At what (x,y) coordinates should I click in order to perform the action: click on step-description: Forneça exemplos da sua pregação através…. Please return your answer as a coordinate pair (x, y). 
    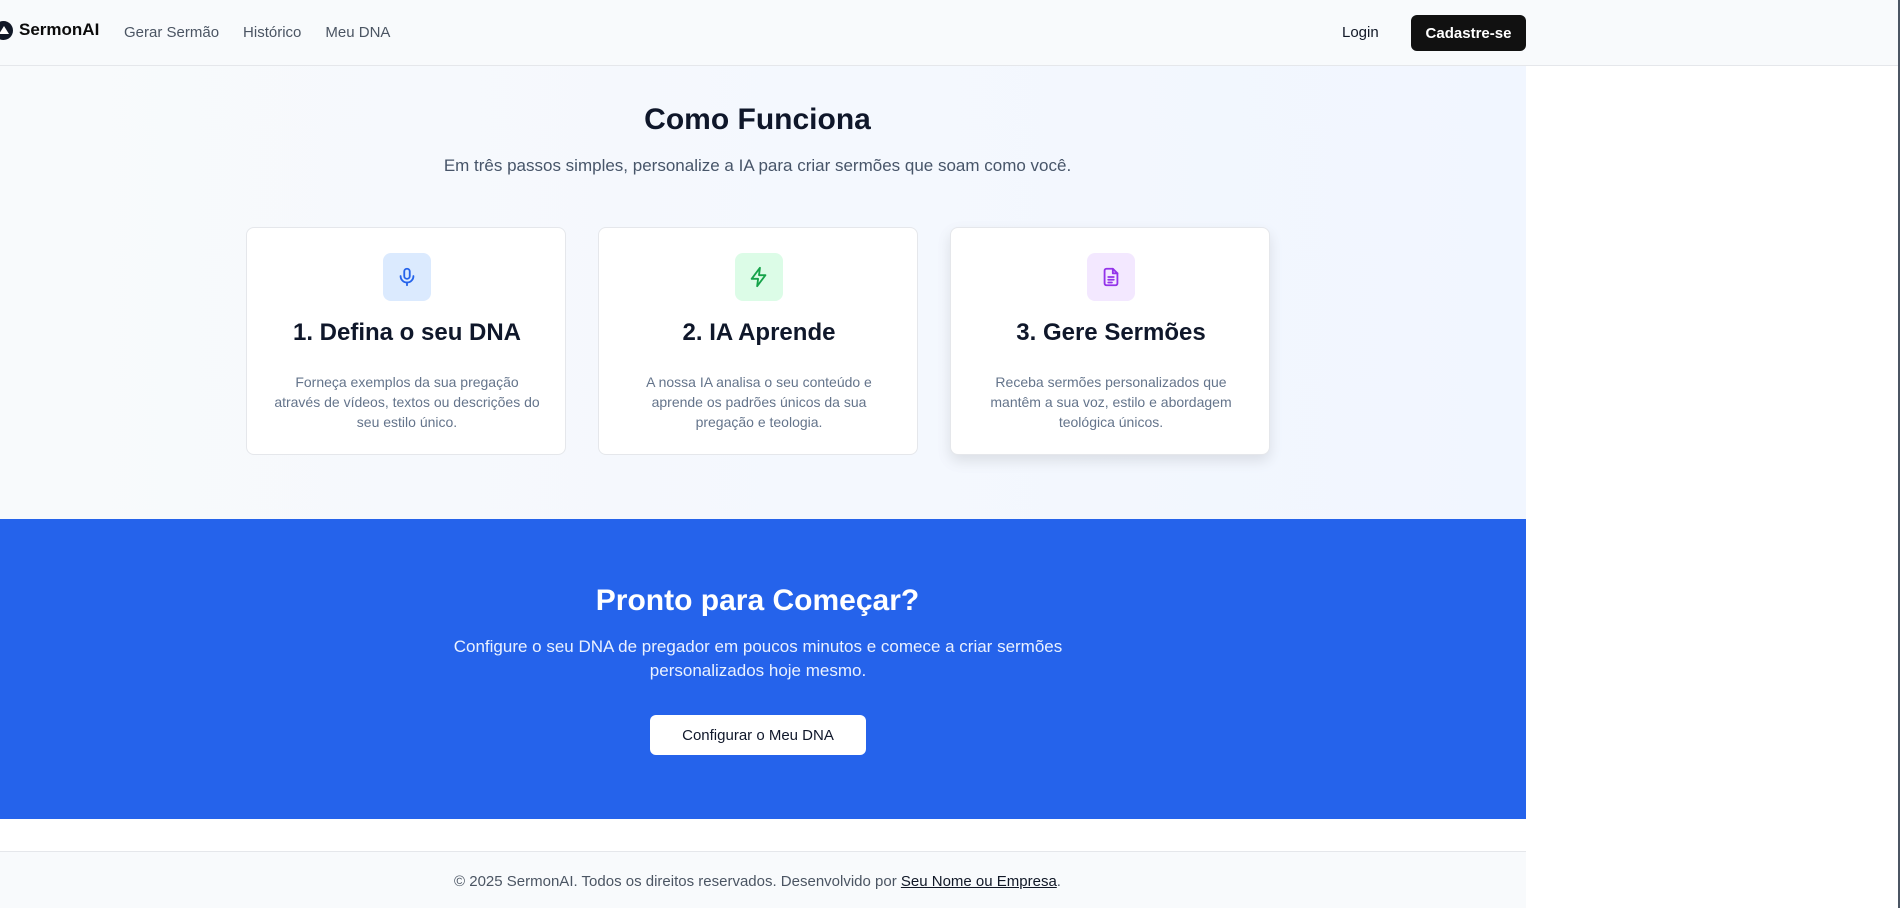
    Looking at the image, I should click on (407, 402).